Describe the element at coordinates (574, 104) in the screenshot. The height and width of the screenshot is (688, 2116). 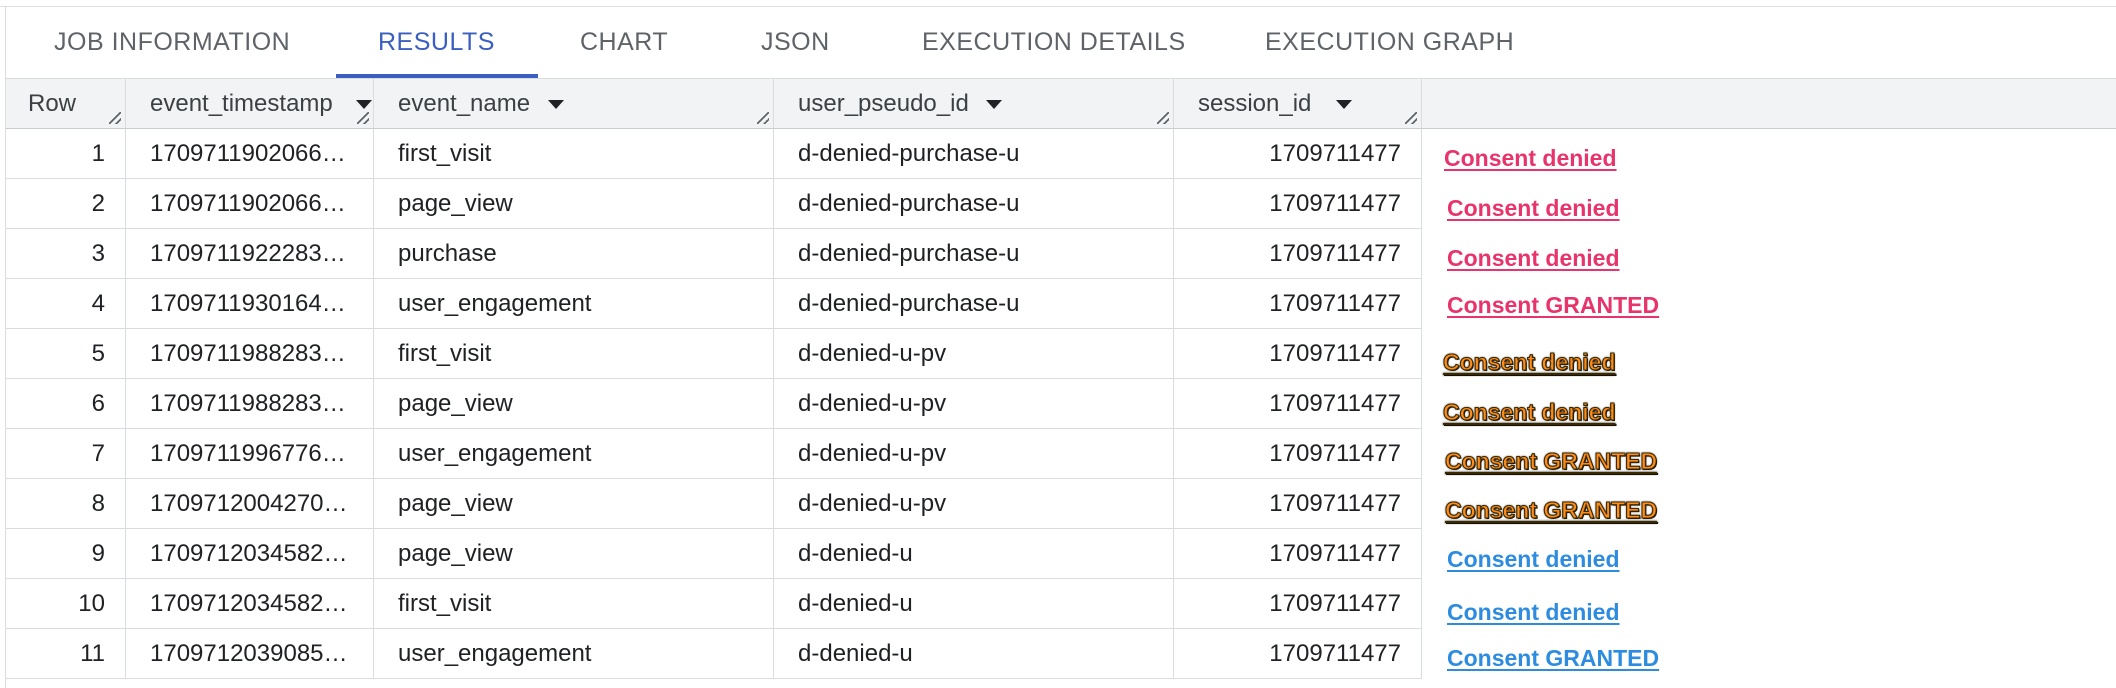
I see `column-header-event-name: event_name` at that location.